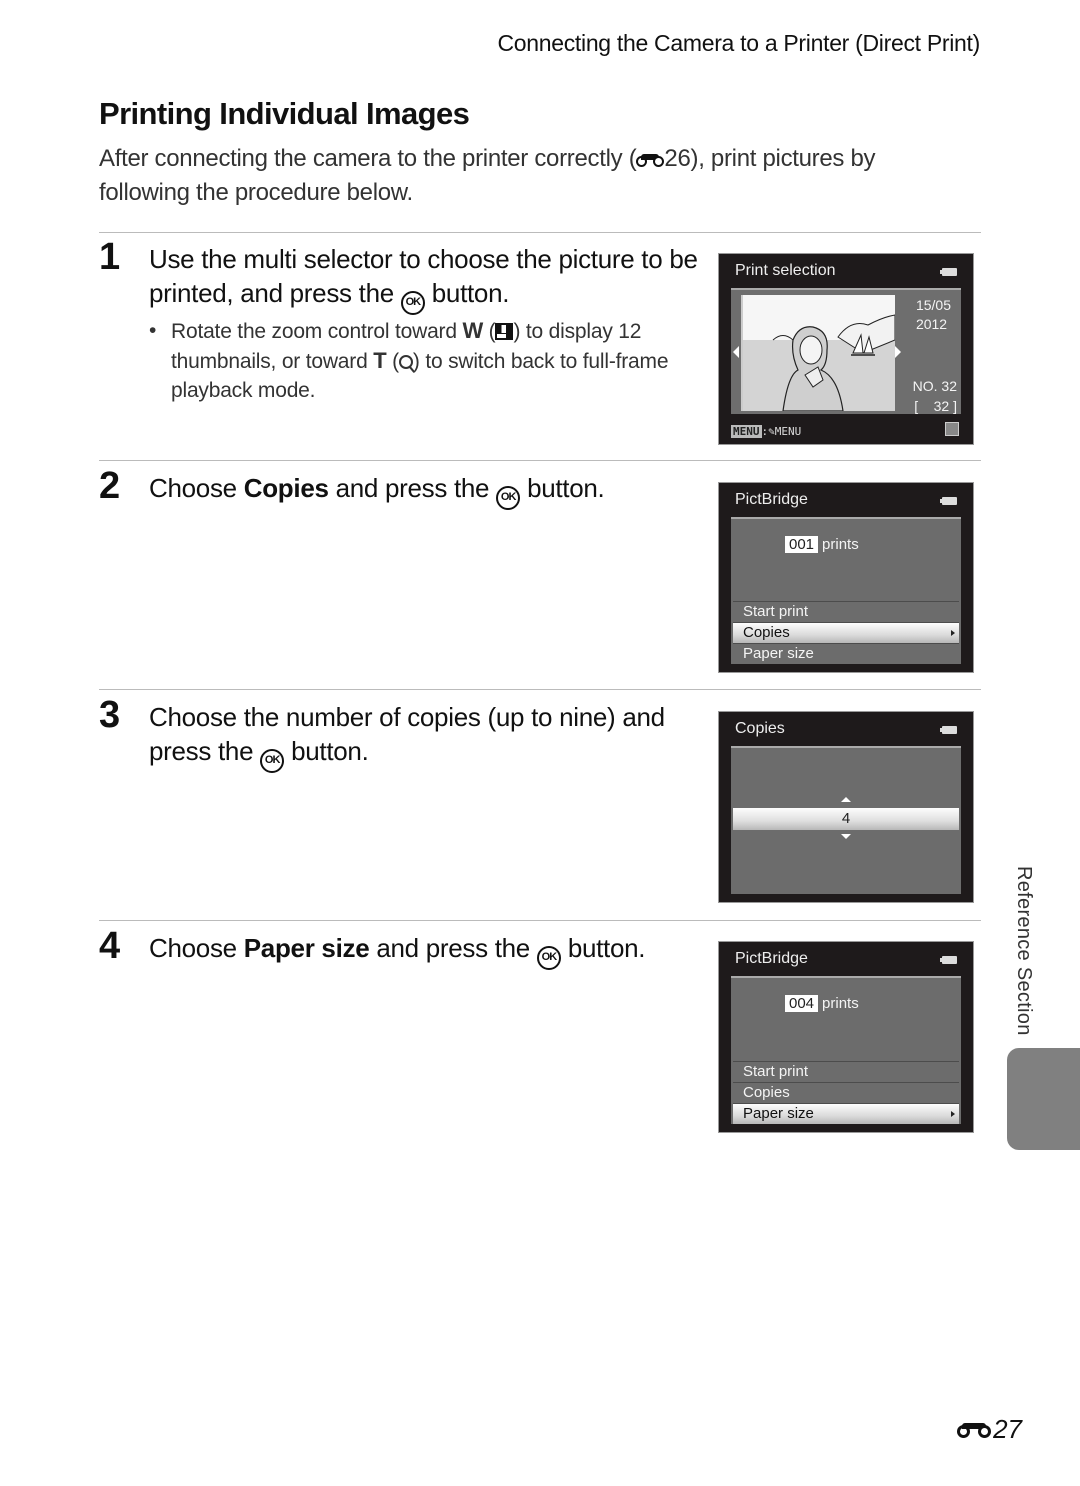 This screenshot has width=1080, height=1486. Describe the element at coordinates (736, 352) in the screenshot. I see `previous-image-arrow-icon` at that location.